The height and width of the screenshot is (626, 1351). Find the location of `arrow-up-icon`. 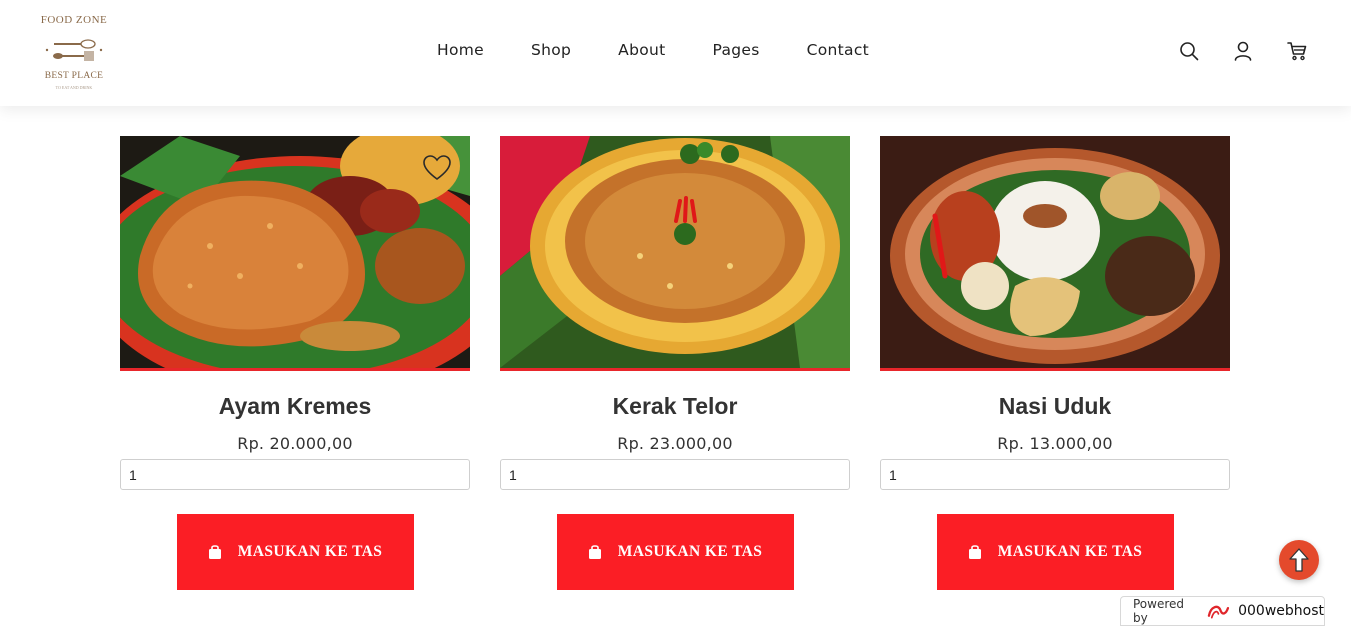

arrow-up-icon is located at coordinates (1299, 560).